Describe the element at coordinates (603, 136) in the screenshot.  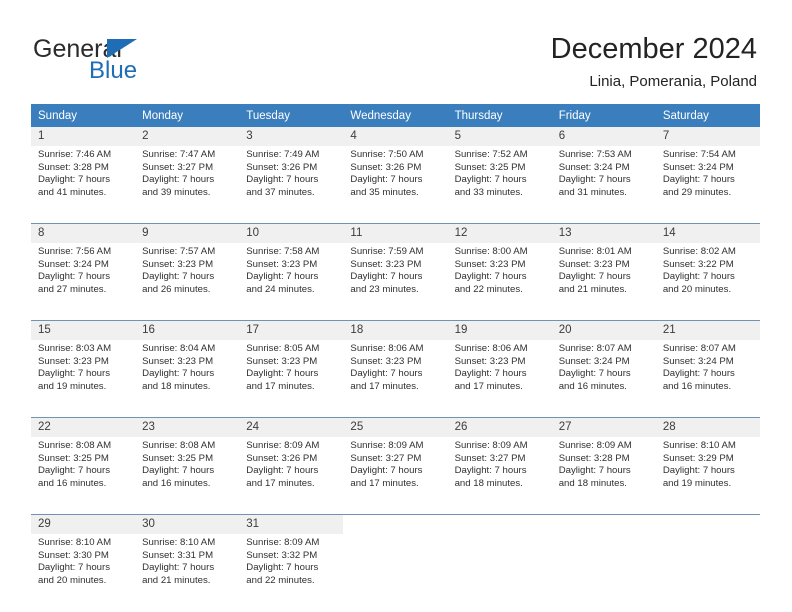
I see `calendar-day-number: 6` at that location.